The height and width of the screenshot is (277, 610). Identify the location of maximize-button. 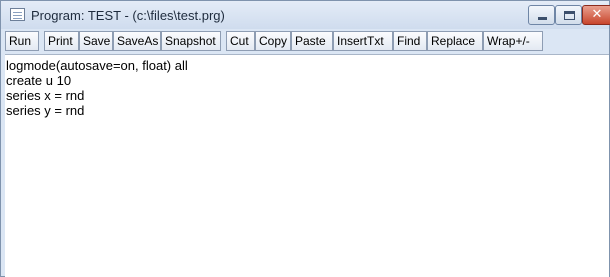
(568, 15).